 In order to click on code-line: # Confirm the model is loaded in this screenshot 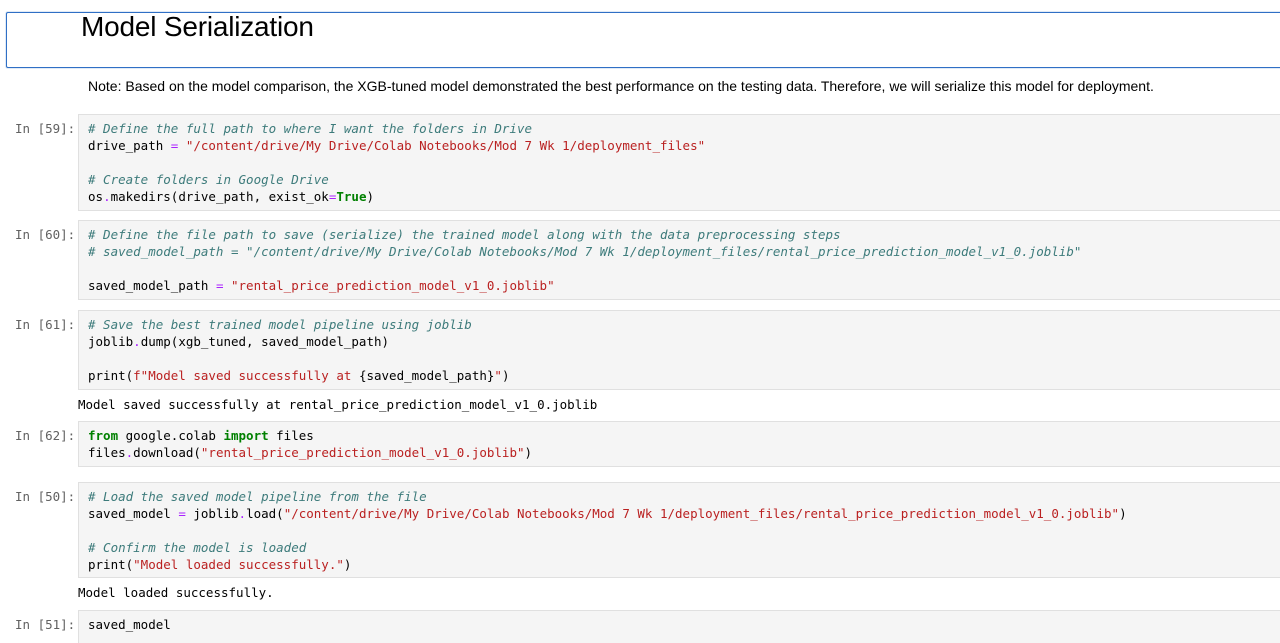, I will do `click(607, 547)`.